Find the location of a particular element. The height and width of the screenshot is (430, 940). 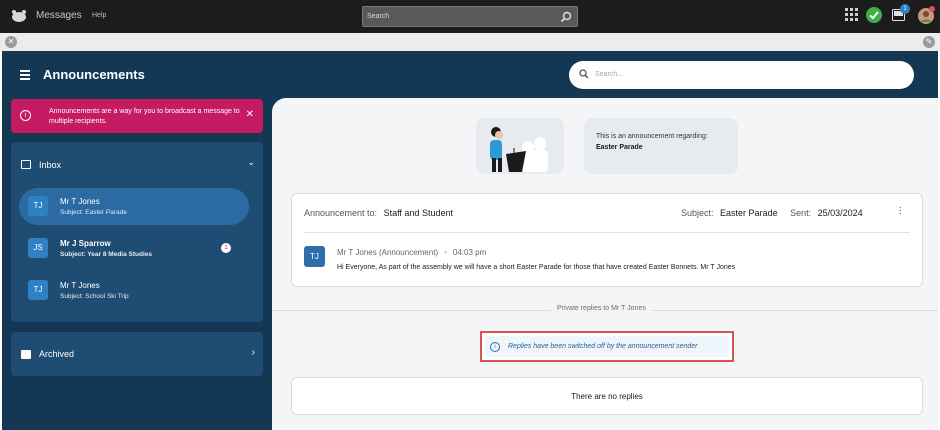

announcement-to-label: Announcement to: is located at coordinates (341, 213).